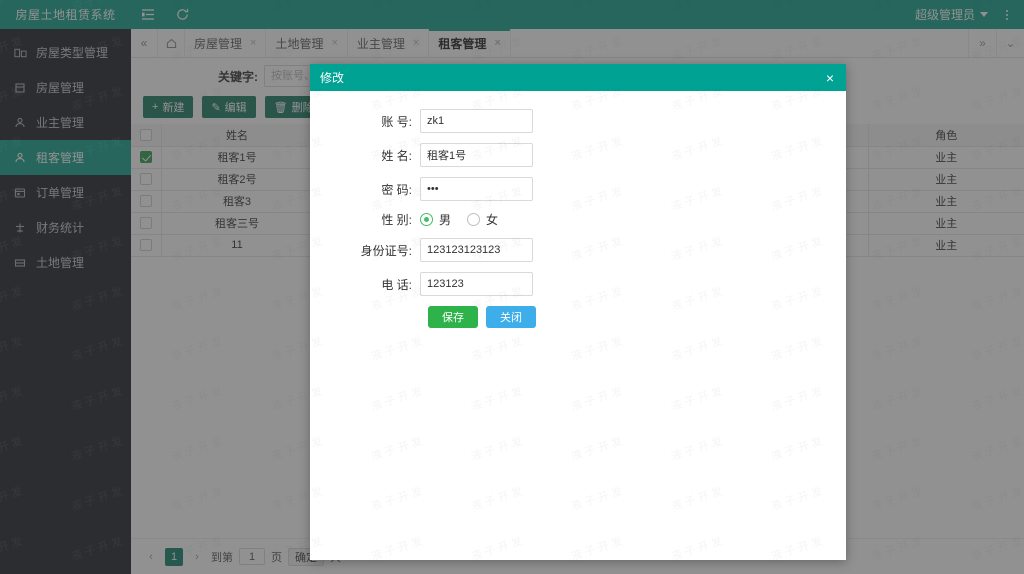 This screenshot has width=1024, height=574. I want to click on field-row-password: 密 码:, so click(578, 189).